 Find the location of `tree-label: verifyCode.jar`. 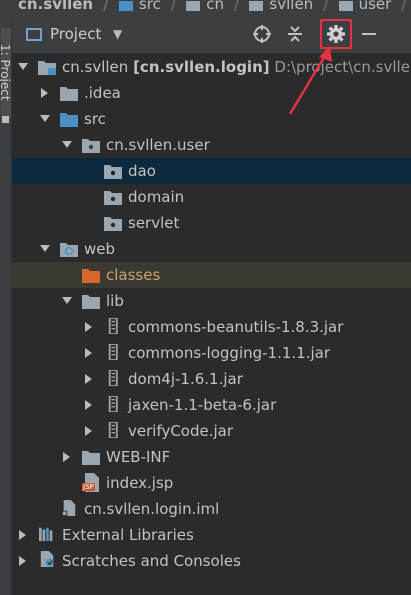

tree-label: verifyCode.jar is located at coordinates (181, 431).